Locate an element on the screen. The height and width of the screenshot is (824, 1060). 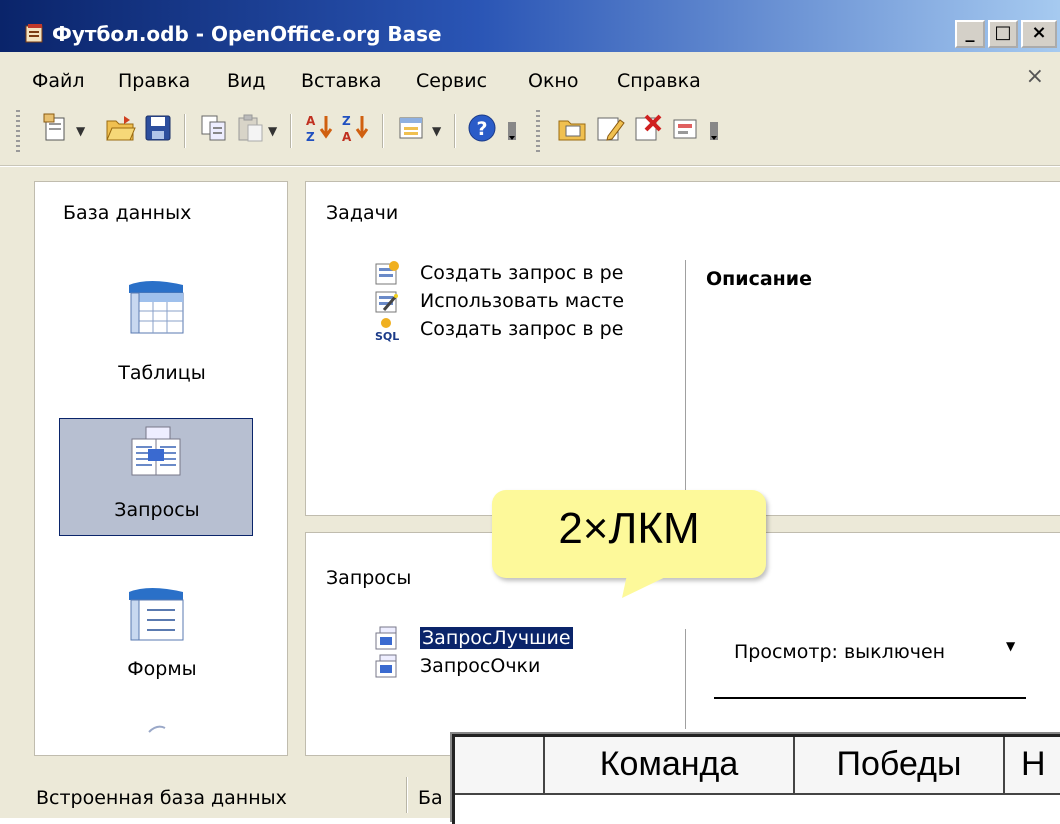
callout-text: 2×ЛКМ is located at coordinates (629, 528).